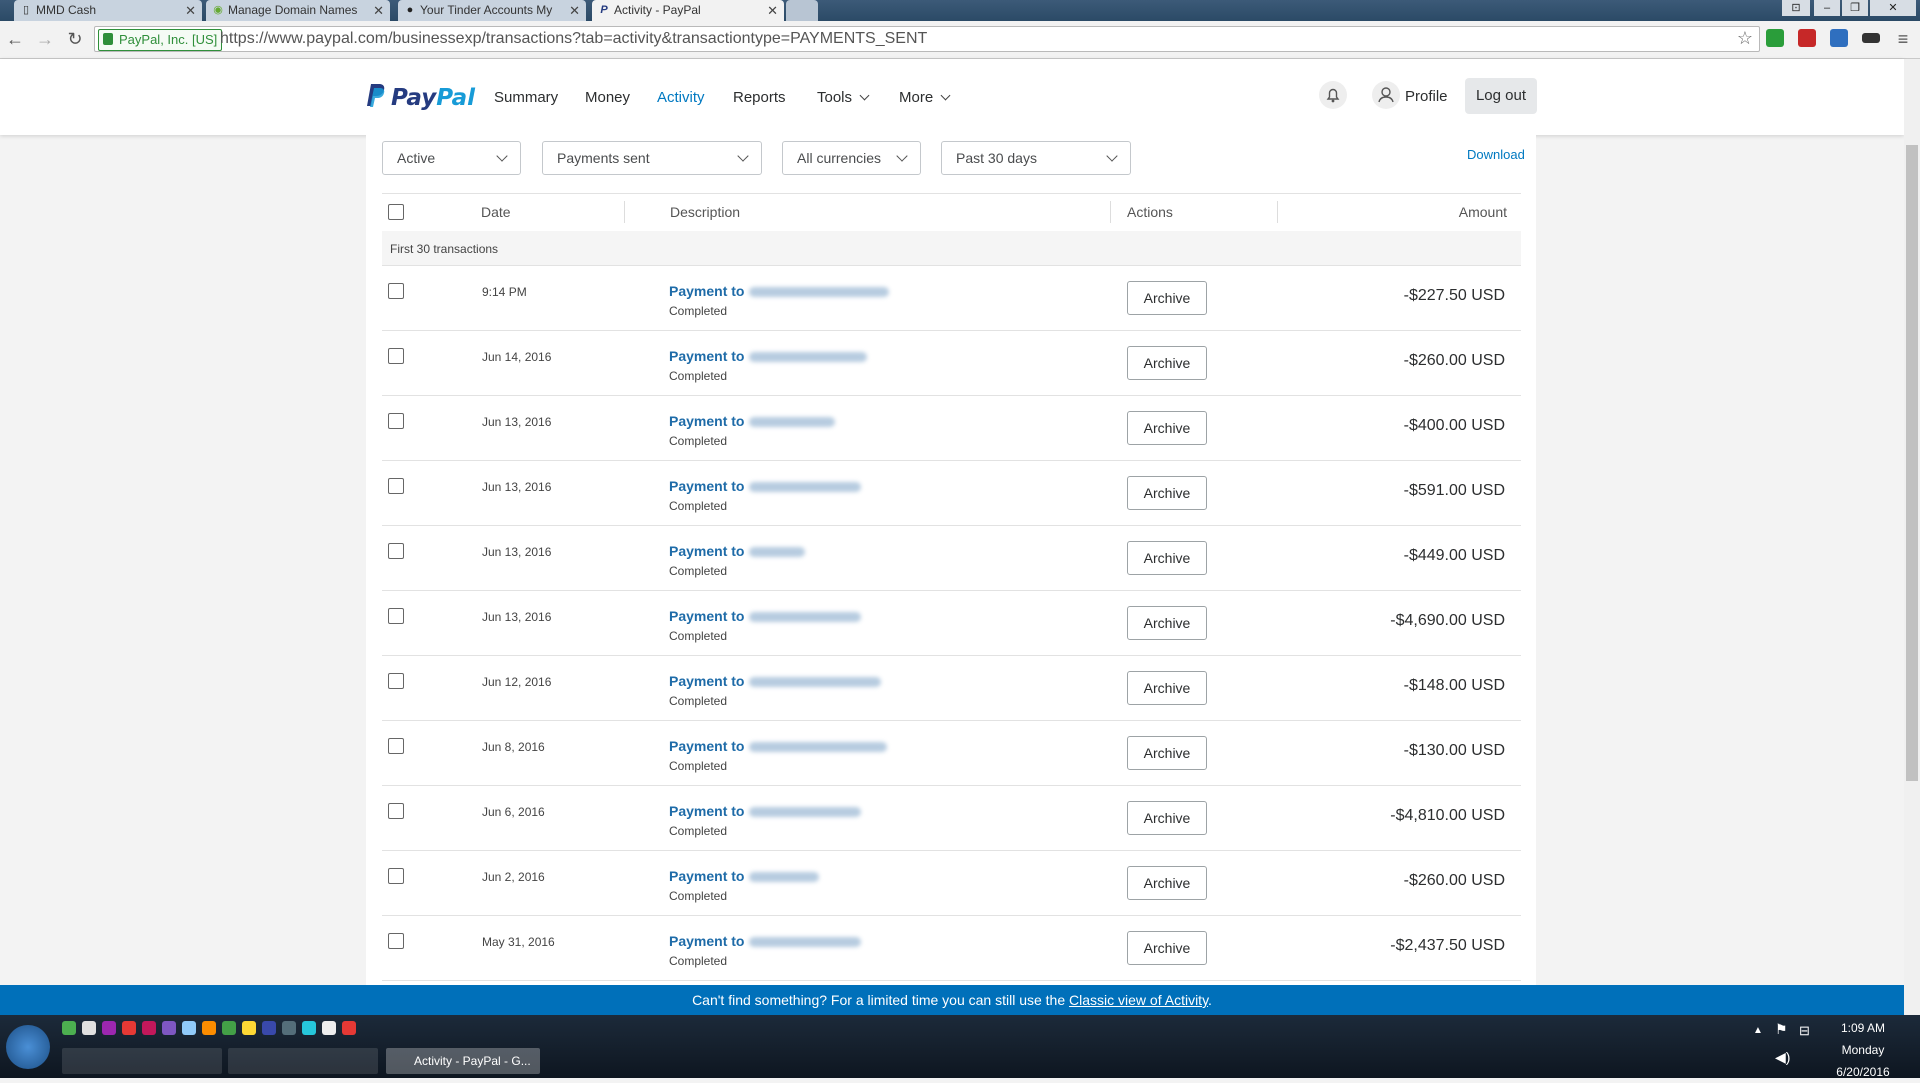 This screenshot has height=1083, width=1920. Describe the element at coordinates (1903, 39) in the screenshot. I see `chrome-menu-icon: ≡` at that location.